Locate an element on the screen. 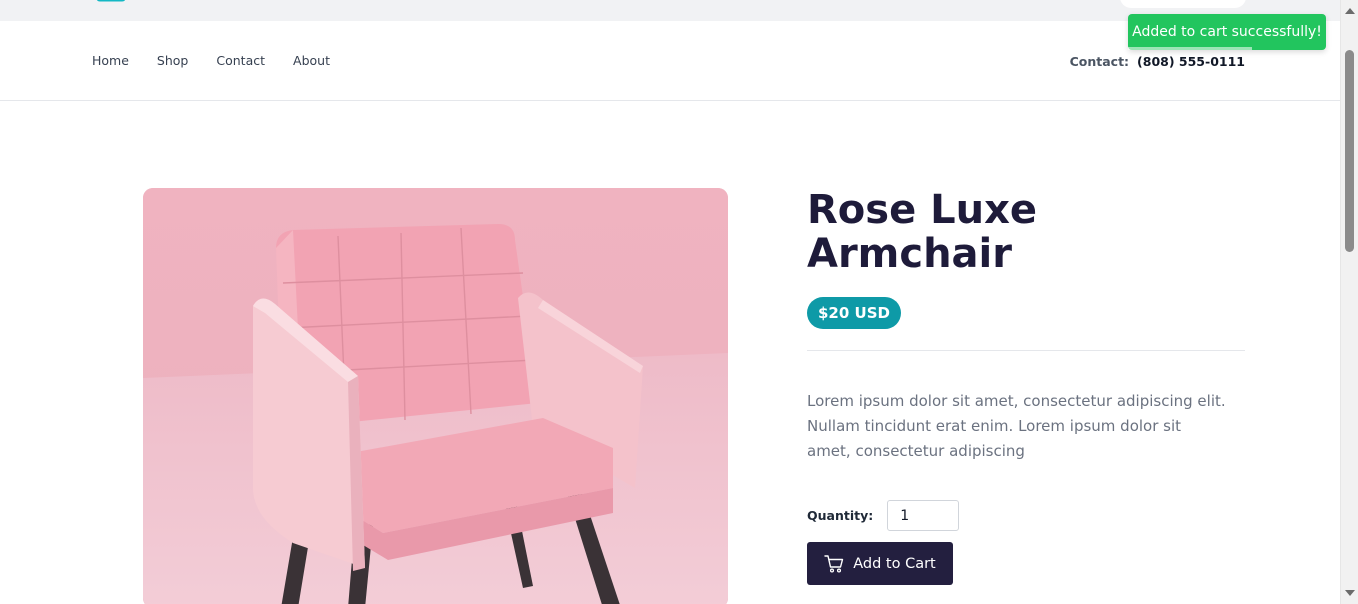 The width and height of the screenshot is (1358, 604). scroll-up-arrow-icon is located at coordinates (1350, 11).